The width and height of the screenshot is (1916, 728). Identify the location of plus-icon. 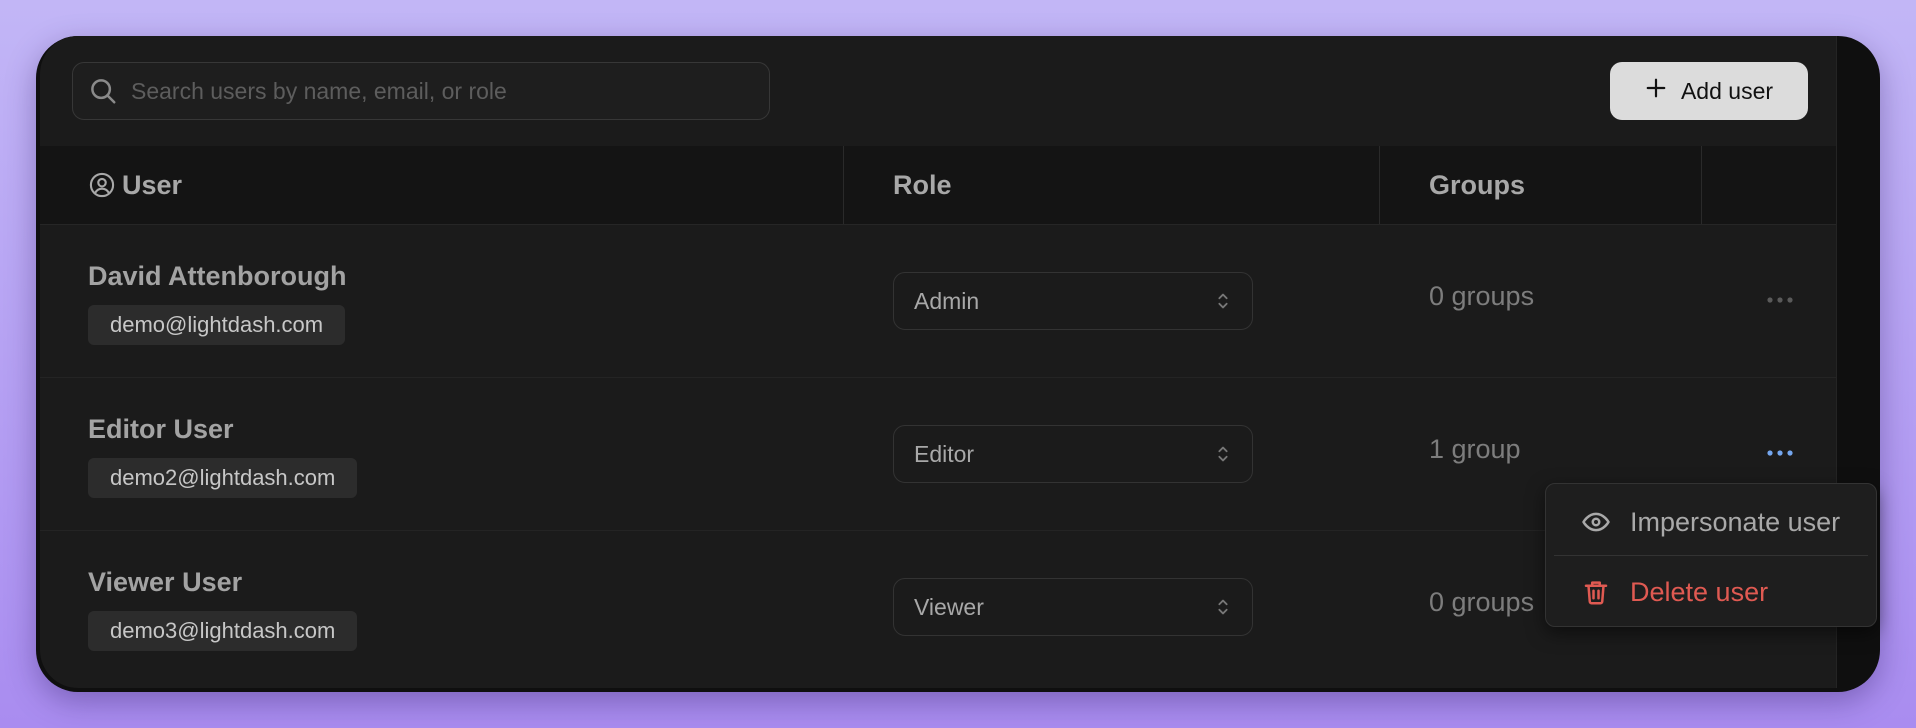
(1656, 91).